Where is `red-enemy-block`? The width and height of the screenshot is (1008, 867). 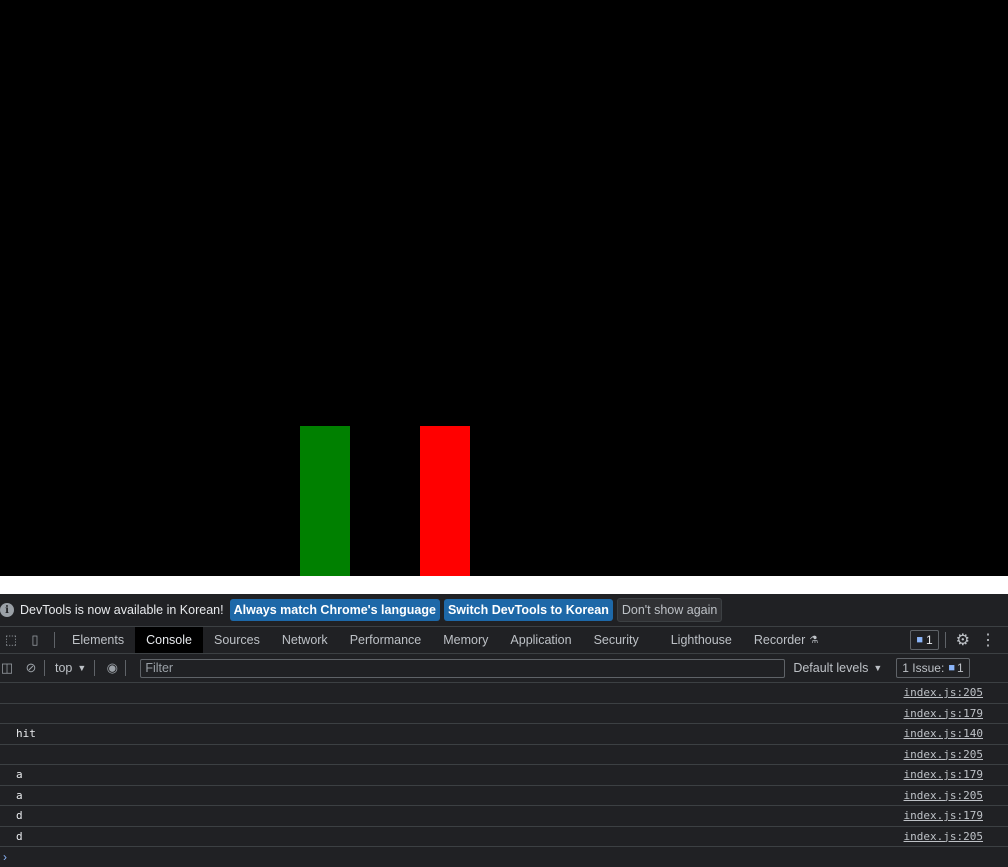
red-enemy-block is located at coordinates (445, 501).